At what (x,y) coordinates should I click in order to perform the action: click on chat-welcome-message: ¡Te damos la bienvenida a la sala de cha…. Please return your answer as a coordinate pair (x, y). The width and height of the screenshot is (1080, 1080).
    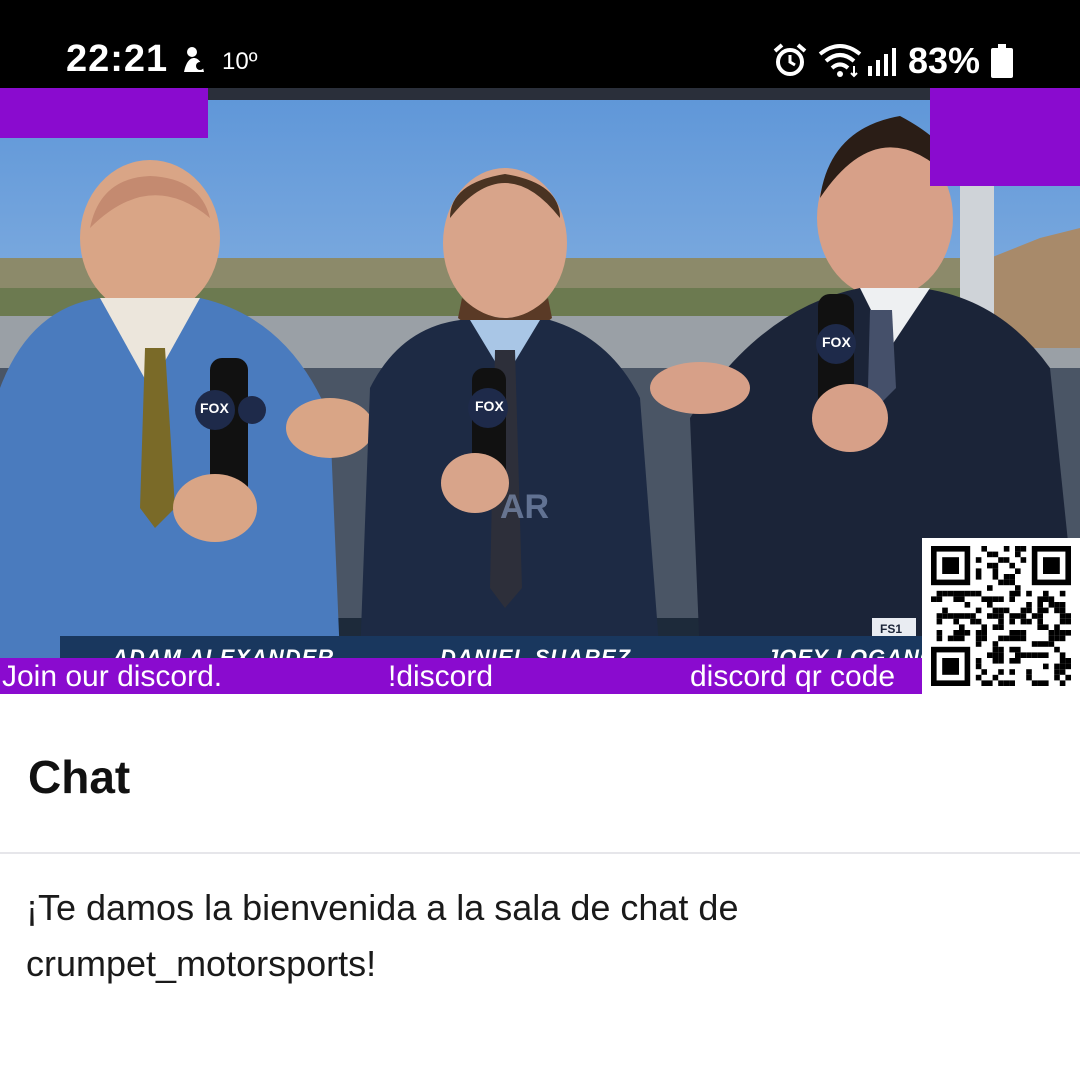
    Looking at the image, I should click on (382, 935).